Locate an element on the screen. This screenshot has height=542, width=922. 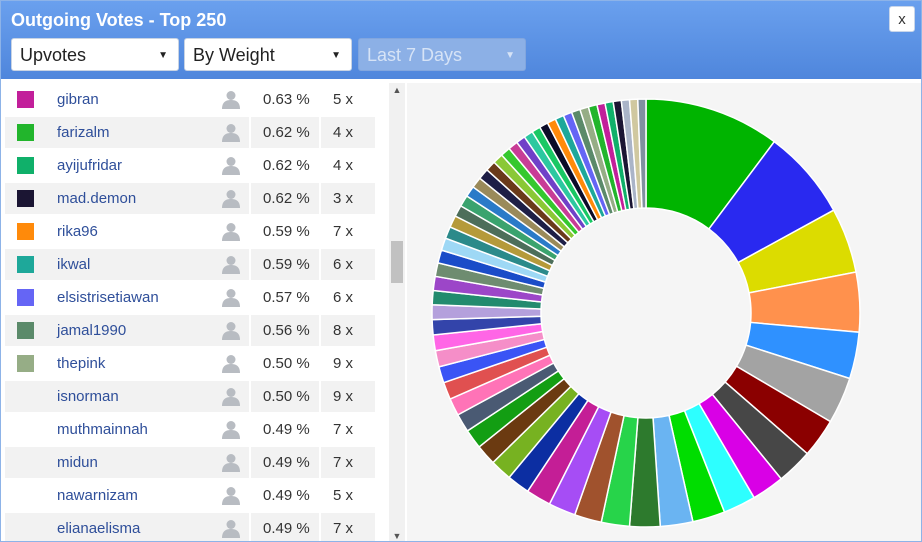
vote-count: 4 x is located at coordinates (343, 132).